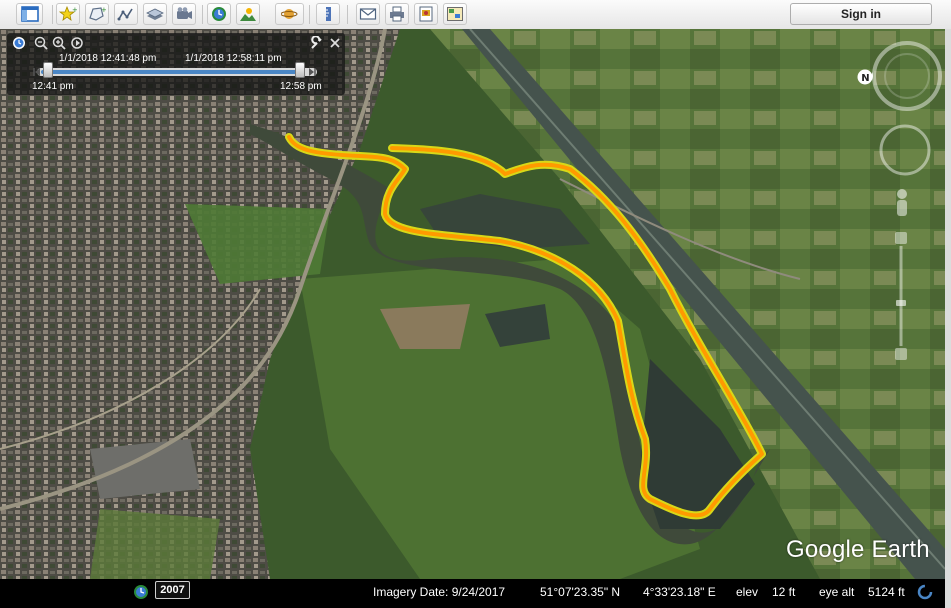  What do you see at coordinates (886, 592) in the screenshot?
I see `eye-altitude-value: 5124 ft` at bounding box center [886, 592].